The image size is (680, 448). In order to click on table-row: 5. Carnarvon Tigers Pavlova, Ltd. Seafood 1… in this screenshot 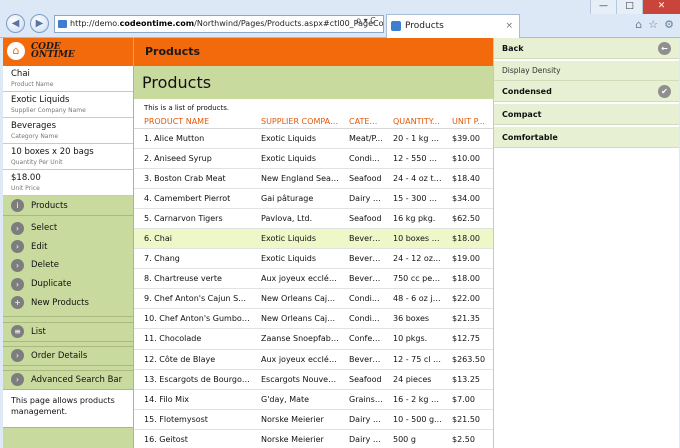, I will do `click(314, 218)`.